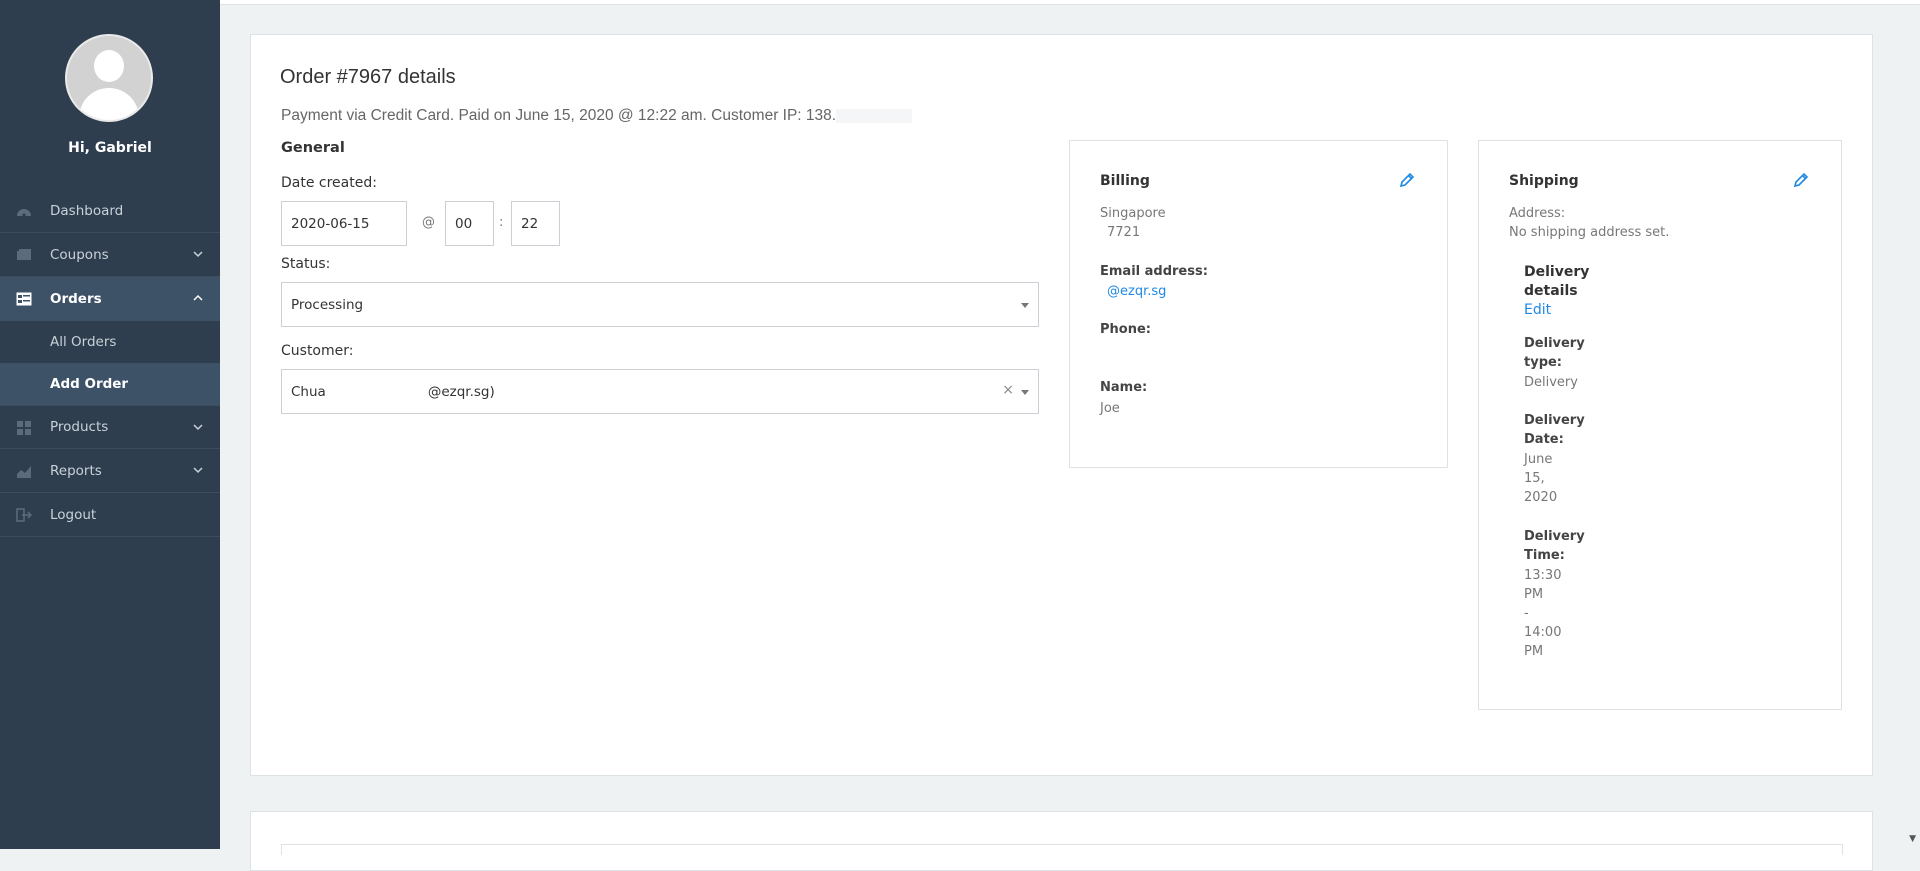  I want to click on orders-icon, so click(24, 299).